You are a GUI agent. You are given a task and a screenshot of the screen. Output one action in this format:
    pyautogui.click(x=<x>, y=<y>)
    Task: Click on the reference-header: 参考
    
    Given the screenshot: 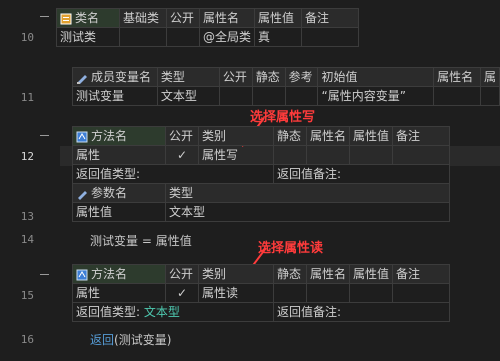 What is the action you would take?
    pyautogui.click(x=301, y=77)
    